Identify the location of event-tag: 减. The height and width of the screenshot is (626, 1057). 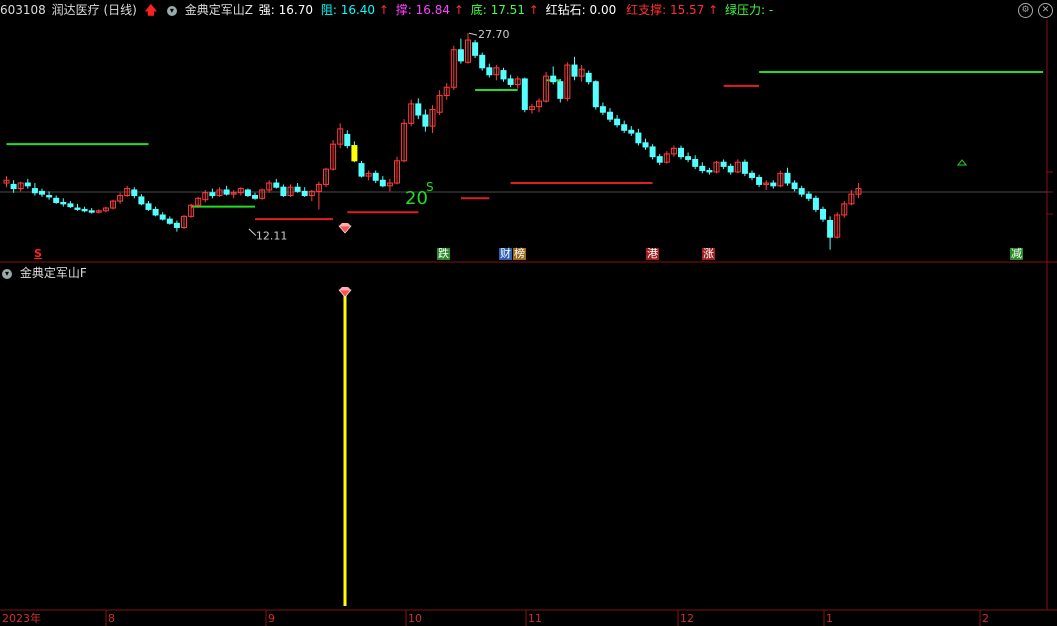
(1016, 254).